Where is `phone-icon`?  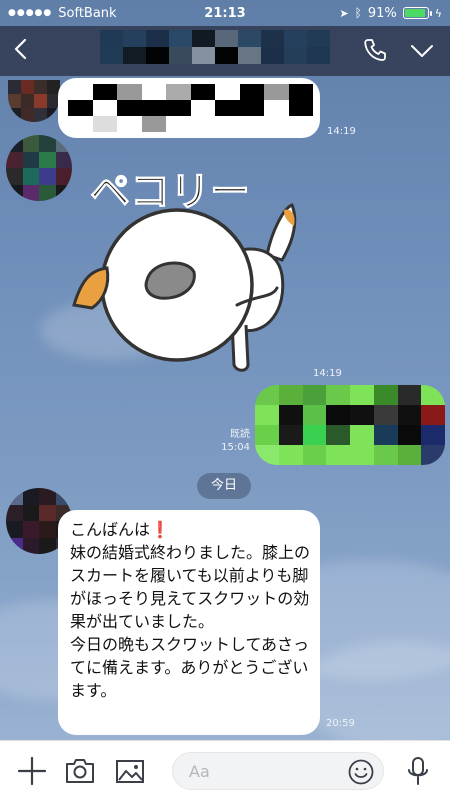 phone-icon is located at coordinates (375, 50).